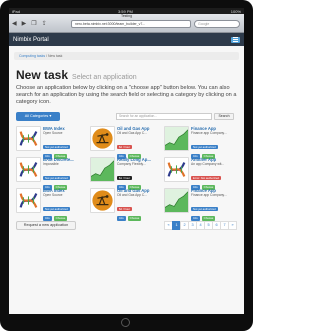 This screenshot has width=320, height=331. Describe the element at coordinates (125, 322) in the screenshot. I see `home-button` at that location.